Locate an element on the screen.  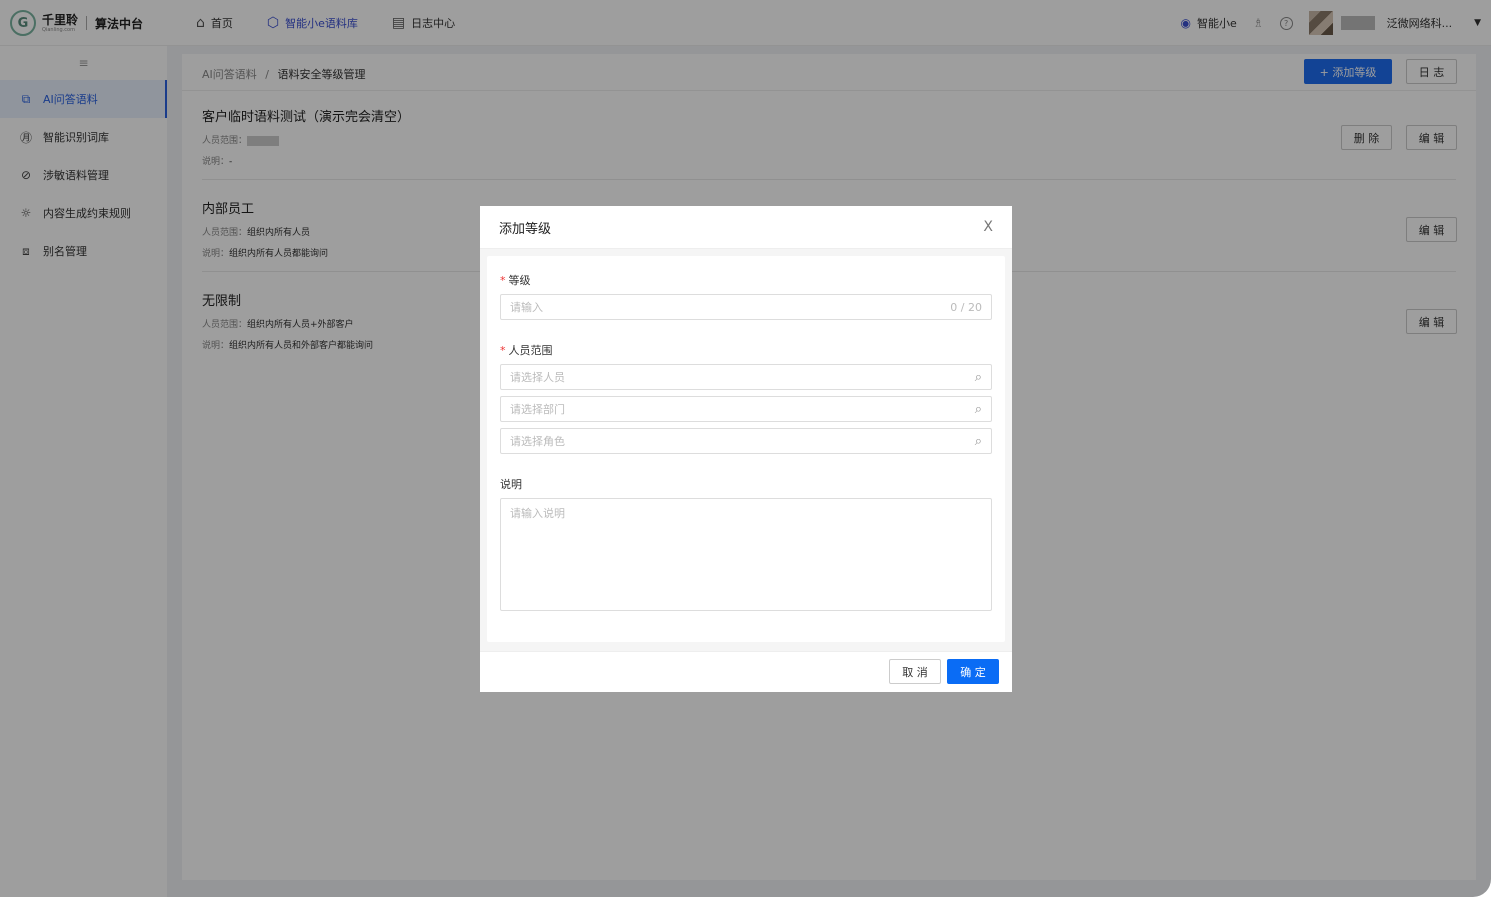
description-placeholder: 请输入说明 is located at coordinates (537, 513).